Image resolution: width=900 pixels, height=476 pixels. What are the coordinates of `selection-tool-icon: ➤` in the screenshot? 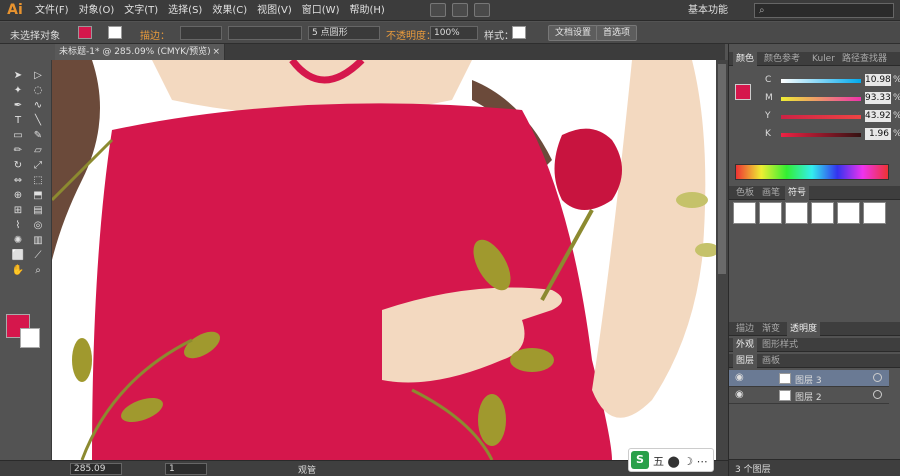 It's located at (18, 75).